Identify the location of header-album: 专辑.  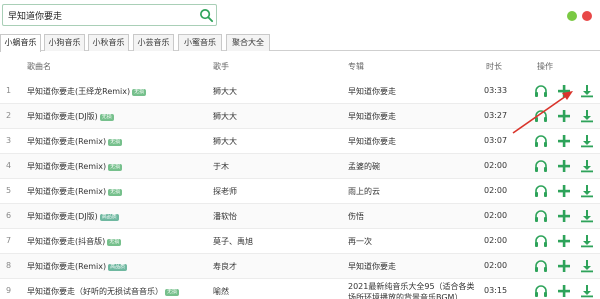
(356, 66).